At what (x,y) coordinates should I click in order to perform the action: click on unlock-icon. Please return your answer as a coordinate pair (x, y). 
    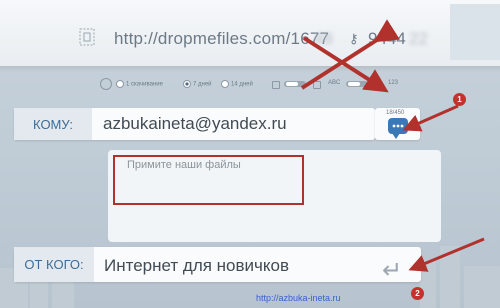
    Looking at the image, I should click on (276, 85).